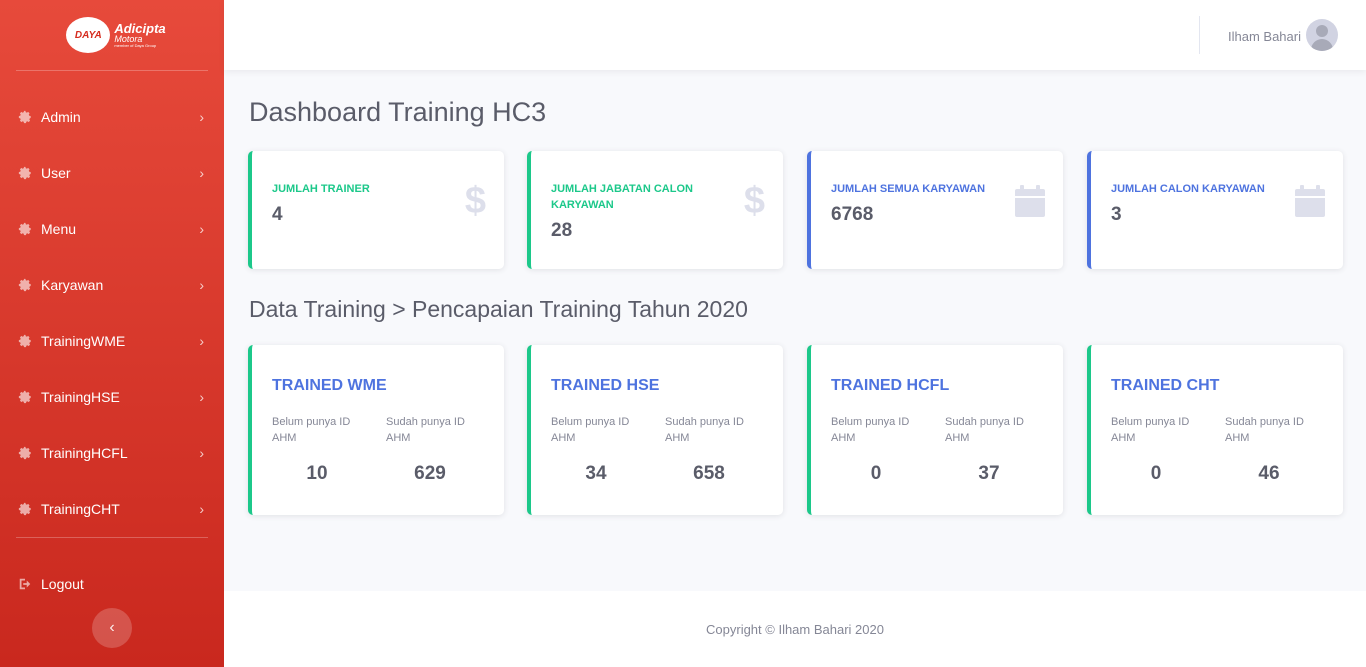 The height and width of the screenshot is (667, 1366). Describe the element at coordinates (1116, 214) in the screenshot. I see `stat-value: 3` at that location.